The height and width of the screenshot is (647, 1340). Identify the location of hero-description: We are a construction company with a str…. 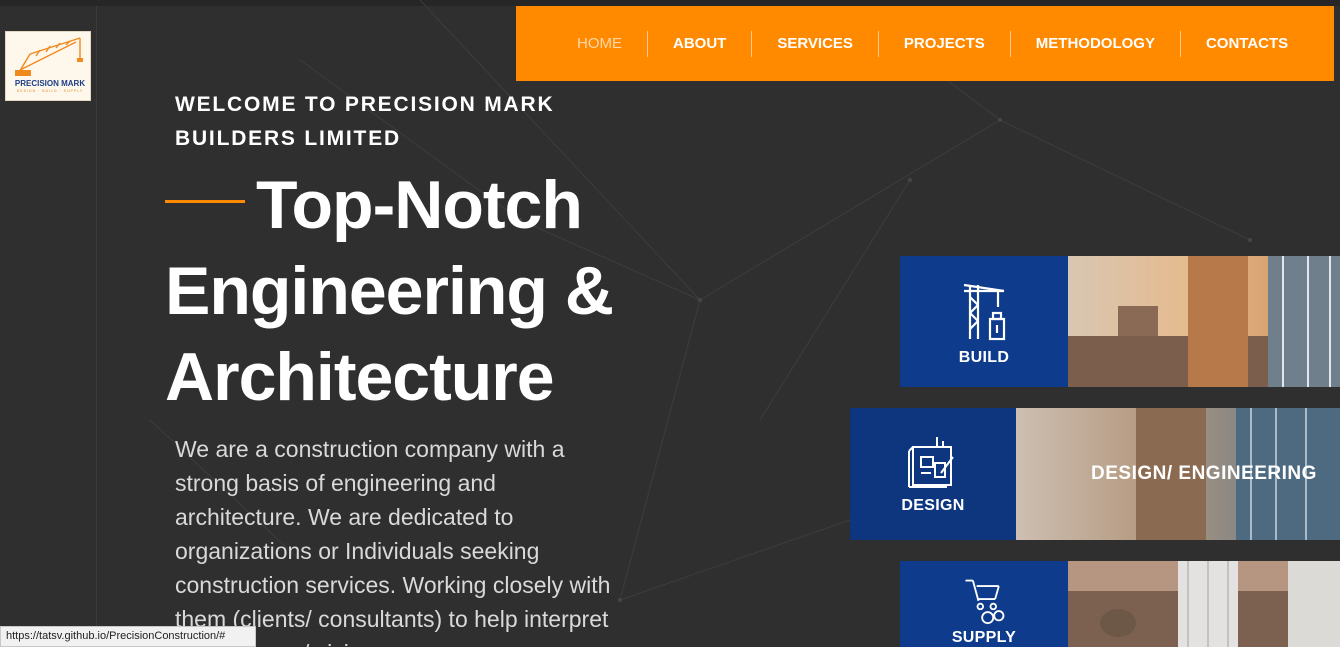
(393, 541).